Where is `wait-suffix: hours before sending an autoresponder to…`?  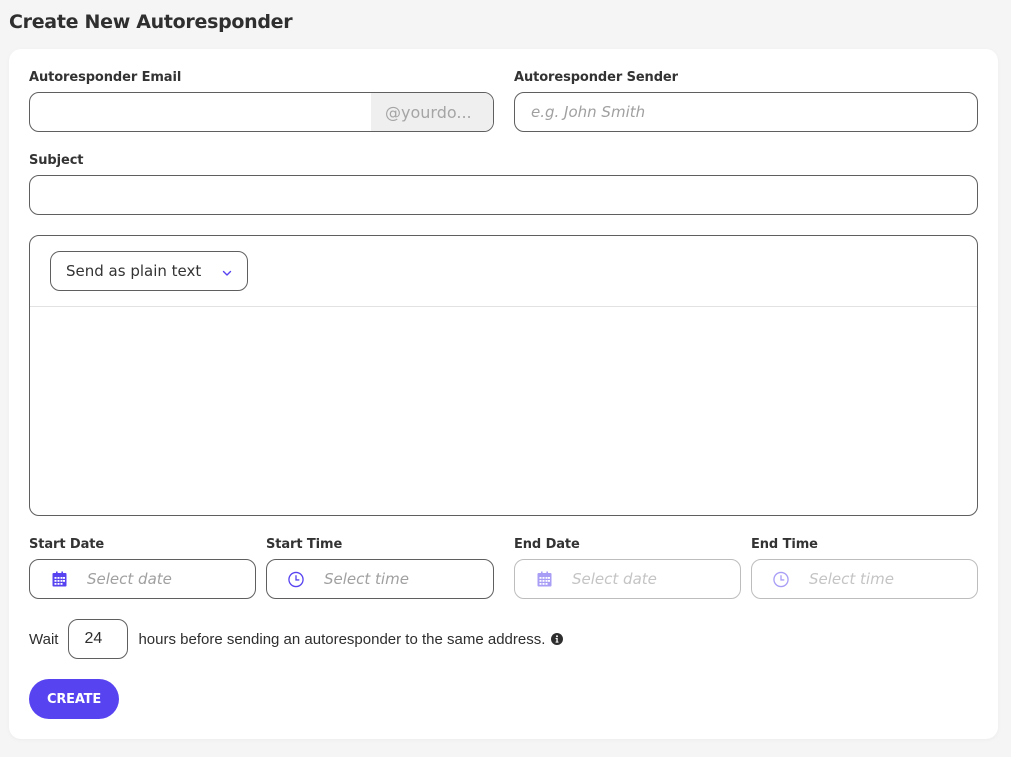 wait-suffix: hours before sending an autoresponder to… is located at coordinates (342, 639).